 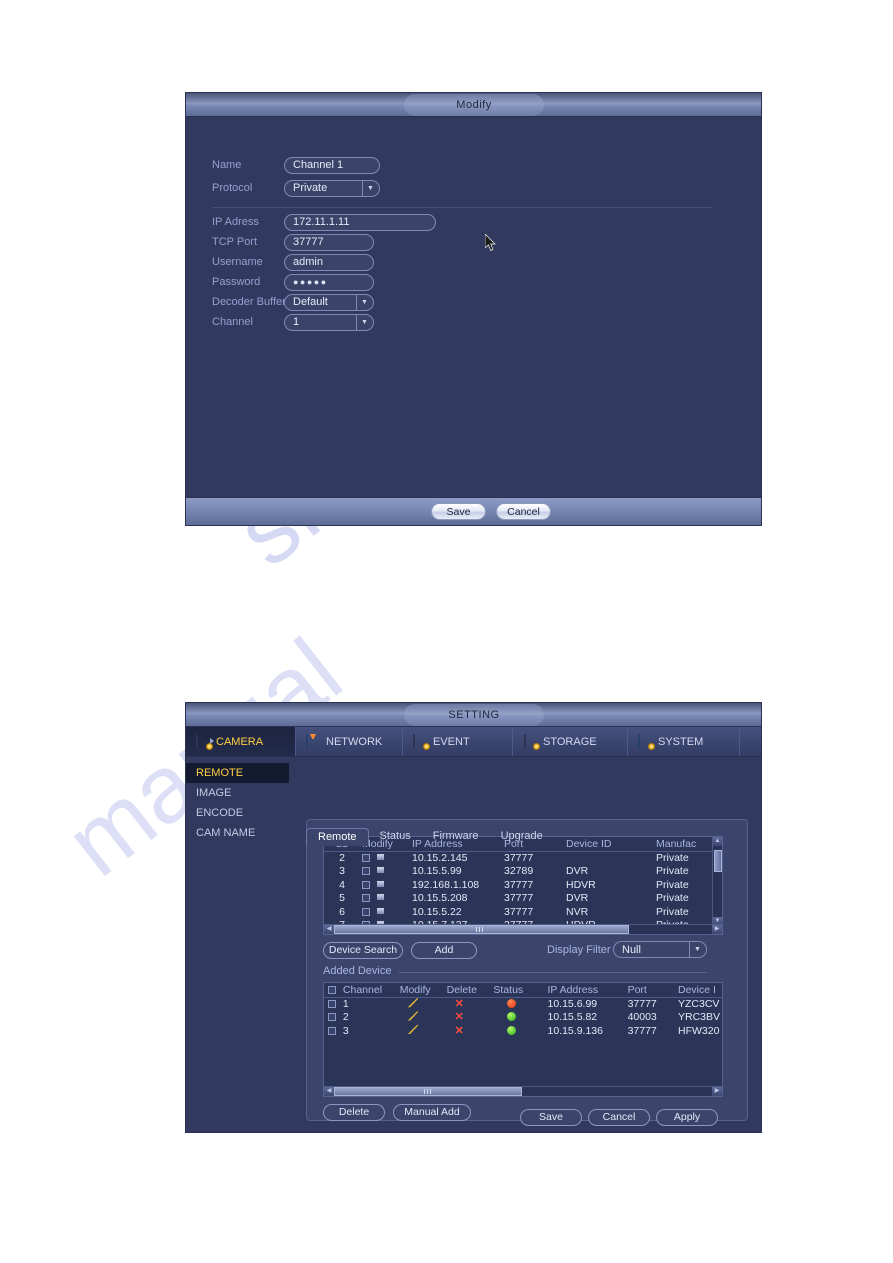 I want to click on scroll-up-icon: ▲, so click(x=717, y=841).